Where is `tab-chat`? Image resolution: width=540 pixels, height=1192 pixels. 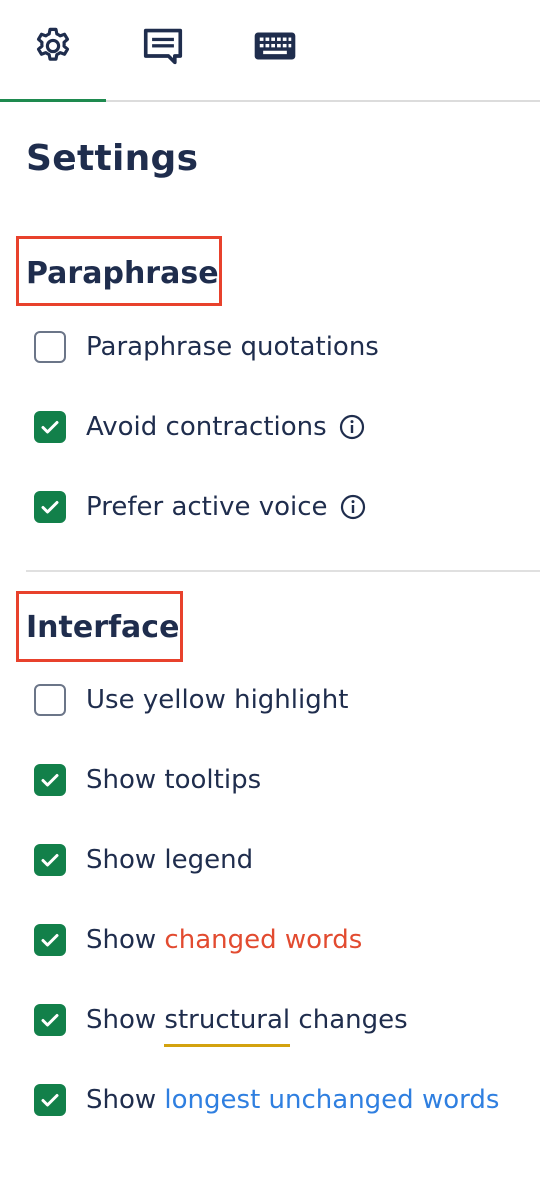 tab-chat is located at coordinates (163, 50).